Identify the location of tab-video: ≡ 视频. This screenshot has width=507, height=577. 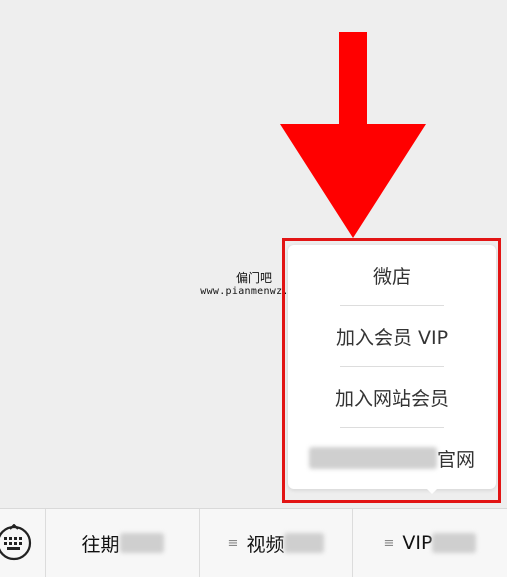
(276, 543).